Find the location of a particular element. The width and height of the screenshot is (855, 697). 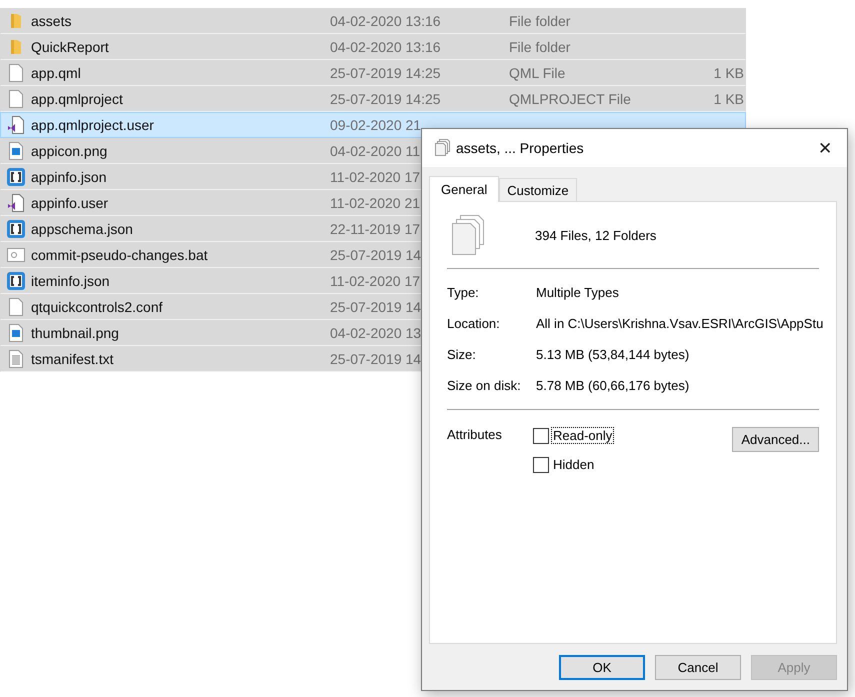

file-type: QML File is located at coordinates (537, 72).